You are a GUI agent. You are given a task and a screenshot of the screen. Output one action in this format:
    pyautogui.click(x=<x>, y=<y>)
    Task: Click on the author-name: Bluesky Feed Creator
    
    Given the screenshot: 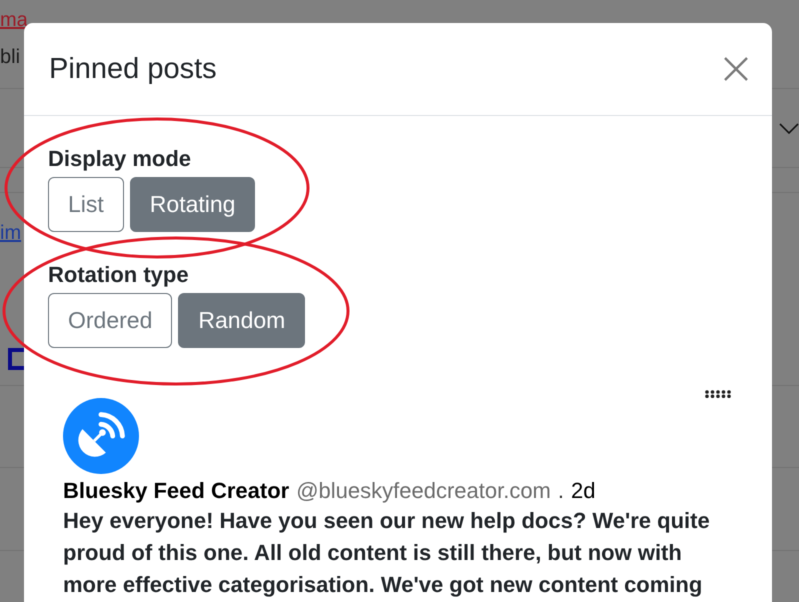 What is the action you would take?
    pyautogui.click(x=176, y=491)
    